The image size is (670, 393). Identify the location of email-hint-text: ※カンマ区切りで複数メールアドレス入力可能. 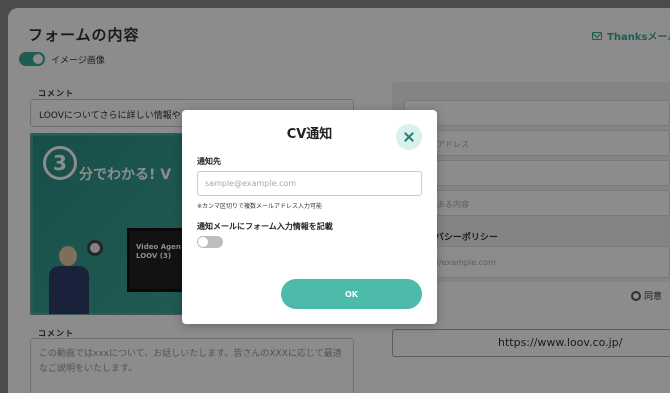
(260, 206).